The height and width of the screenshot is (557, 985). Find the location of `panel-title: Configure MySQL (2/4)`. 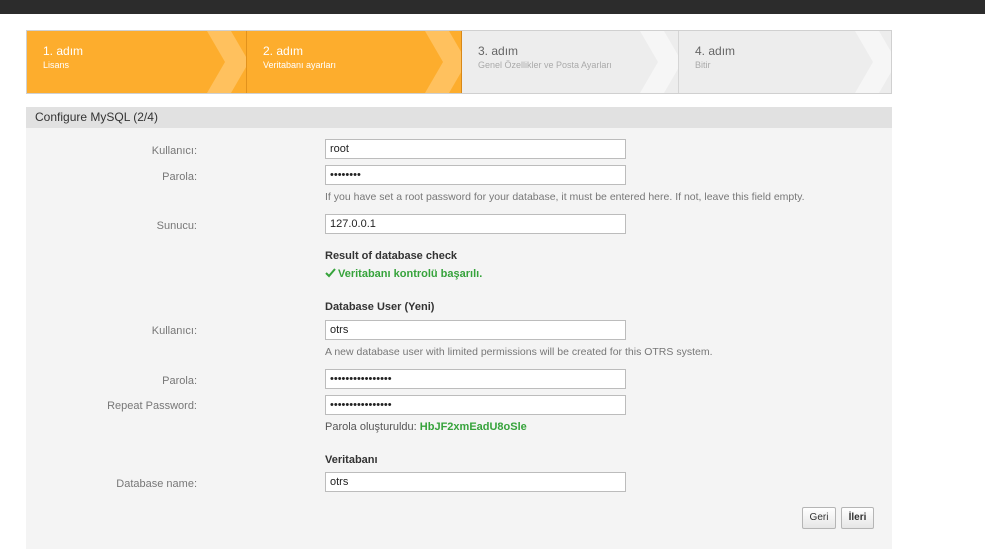

panel-title: Configure MySQL (2/4) is located at coordinates (459, 117).